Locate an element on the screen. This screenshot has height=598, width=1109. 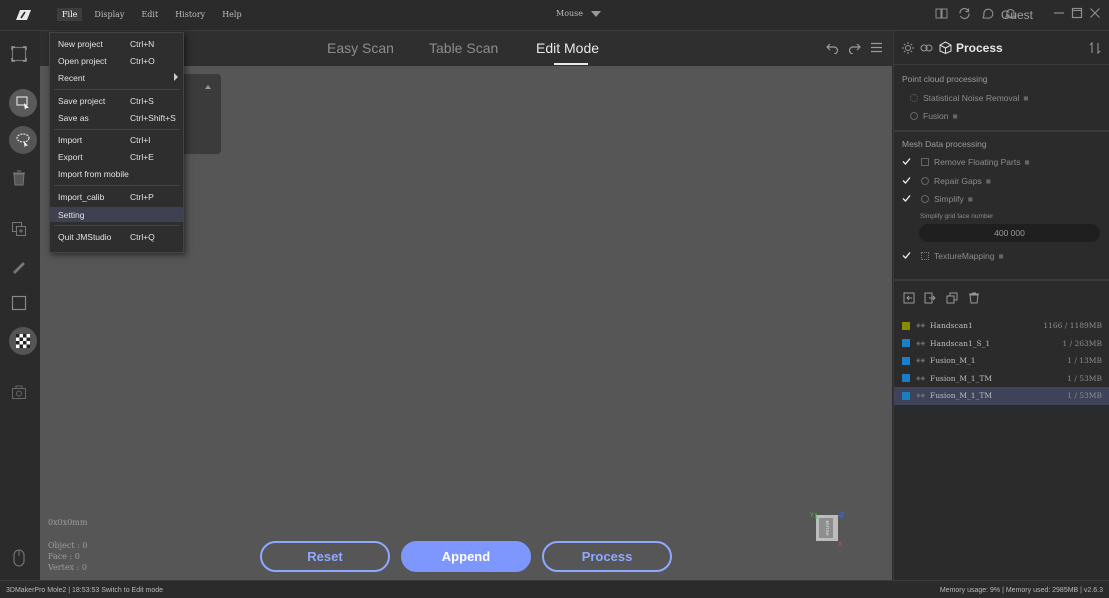
menu-item-recent: Recent is located at coordinates (116, 77).